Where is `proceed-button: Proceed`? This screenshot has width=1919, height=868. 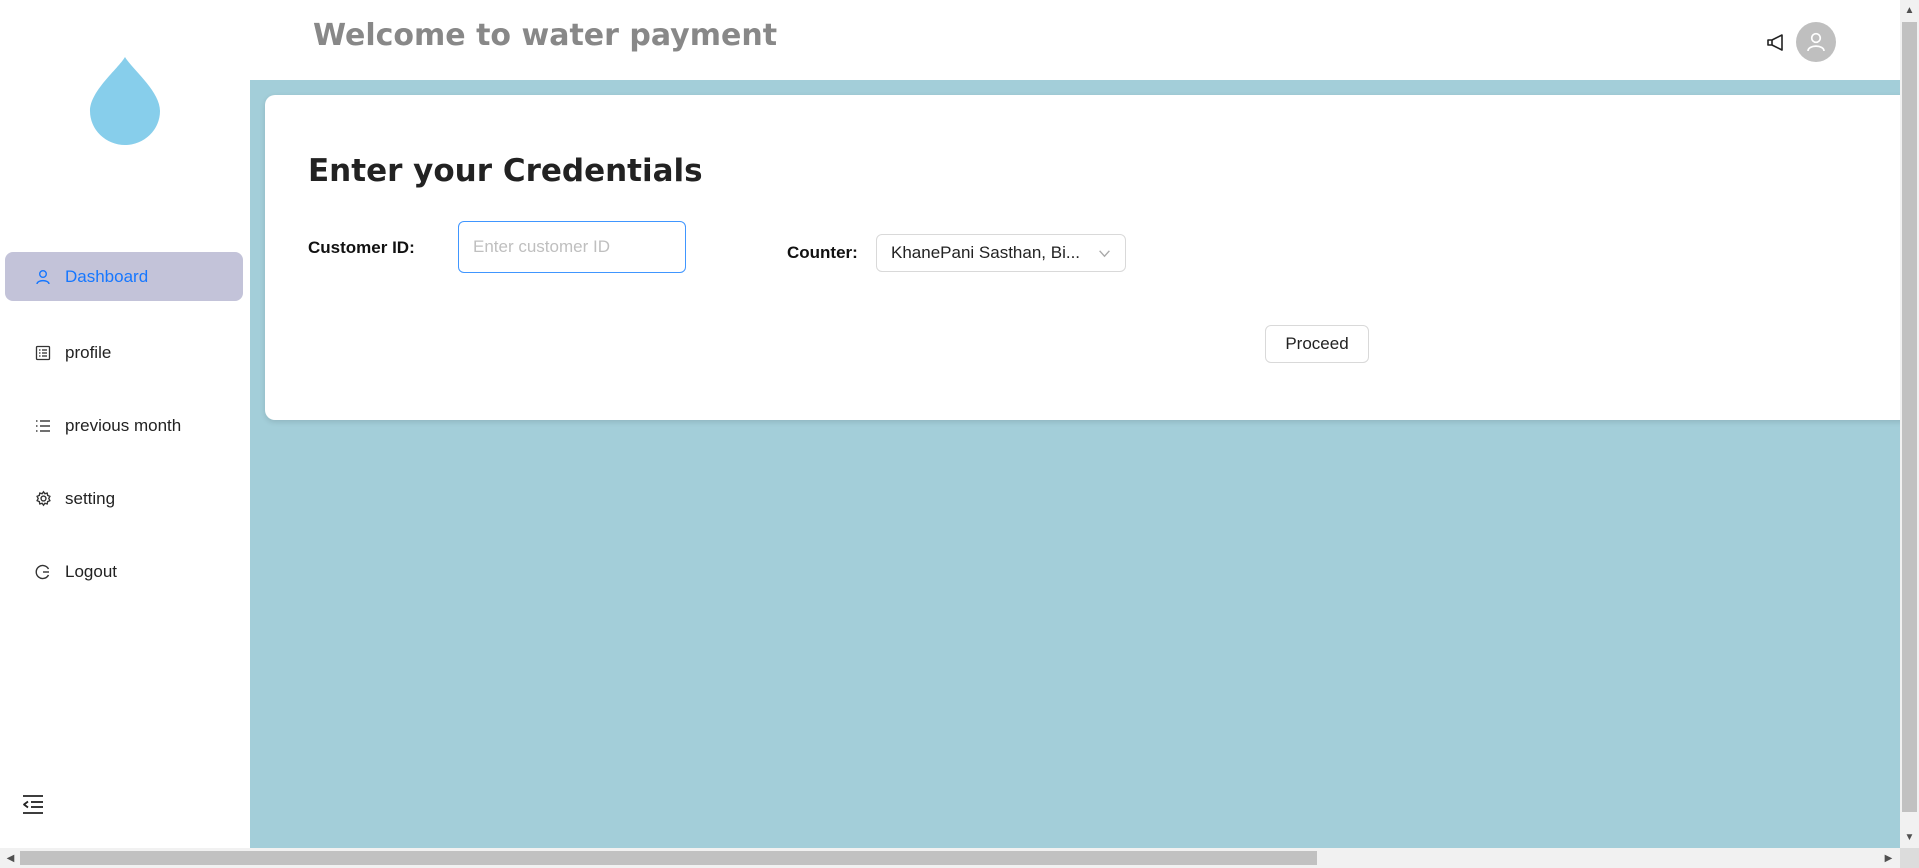 proceed-button: Proceed is located at coordinates (1317, 344).